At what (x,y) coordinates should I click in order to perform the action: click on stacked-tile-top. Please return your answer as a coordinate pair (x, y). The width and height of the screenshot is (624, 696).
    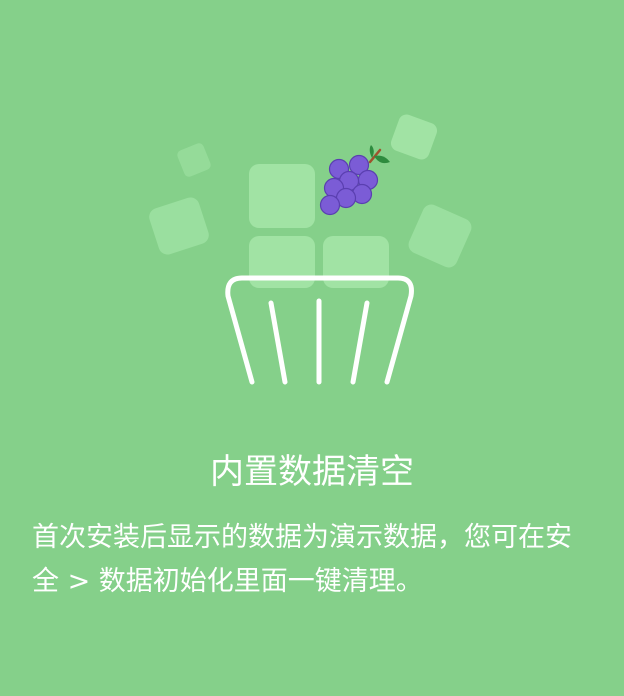
    Looking at the image, I should click on (282, 196).